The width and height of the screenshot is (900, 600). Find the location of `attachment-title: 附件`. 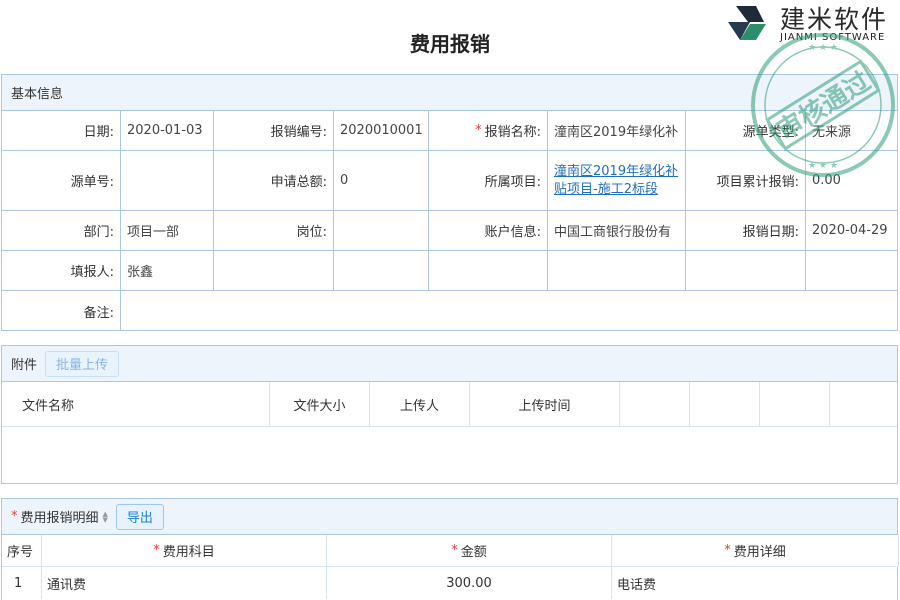

attachment-title: 附件 is located at coordinates (24, 365).